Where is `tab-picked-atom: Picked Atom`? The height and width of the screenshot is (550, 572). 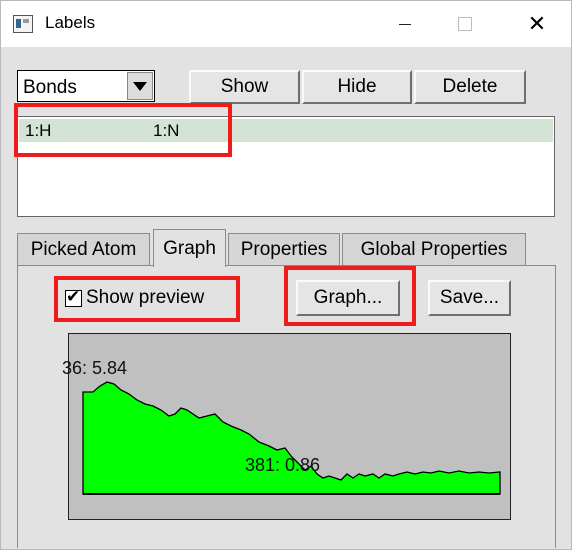
tab-picked-atom: Picked Atom is located at coordinates (83, 249).